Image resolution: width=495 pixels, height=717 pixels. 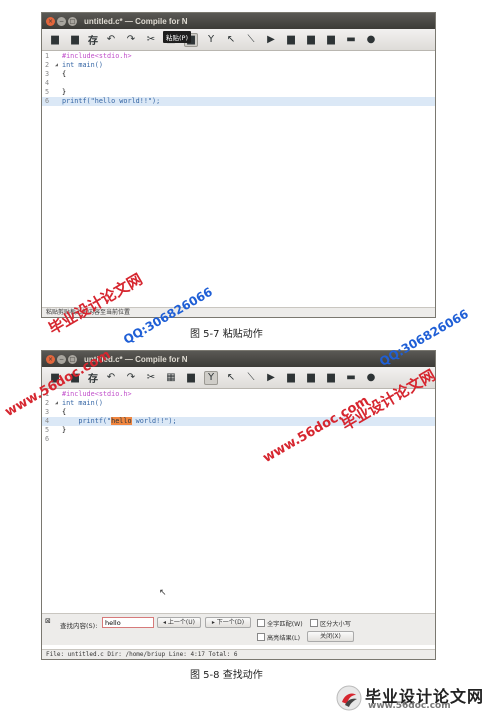 I want to click on search-match-highlight: hello, so click(x=121, y=421).